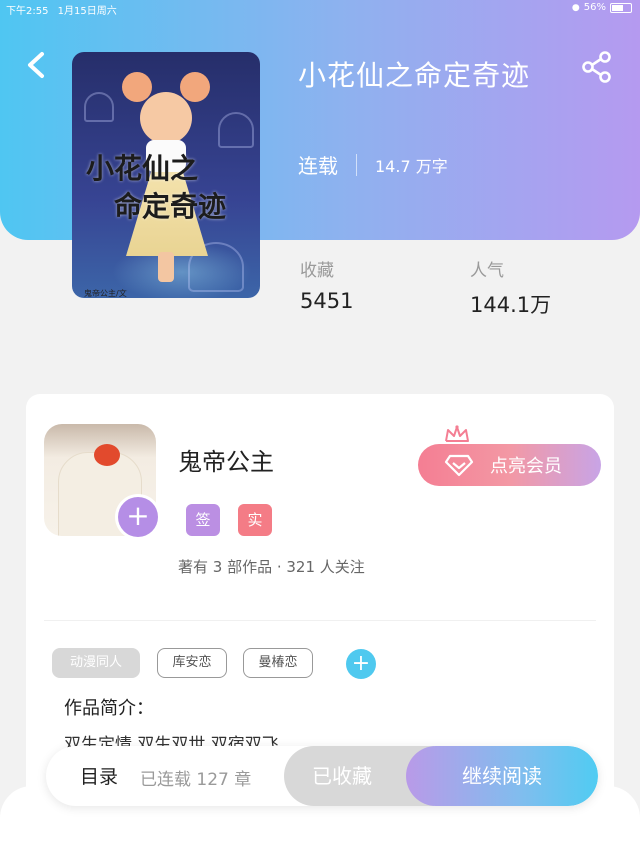  I want to click on cover-character-legs, so click(166, 267).